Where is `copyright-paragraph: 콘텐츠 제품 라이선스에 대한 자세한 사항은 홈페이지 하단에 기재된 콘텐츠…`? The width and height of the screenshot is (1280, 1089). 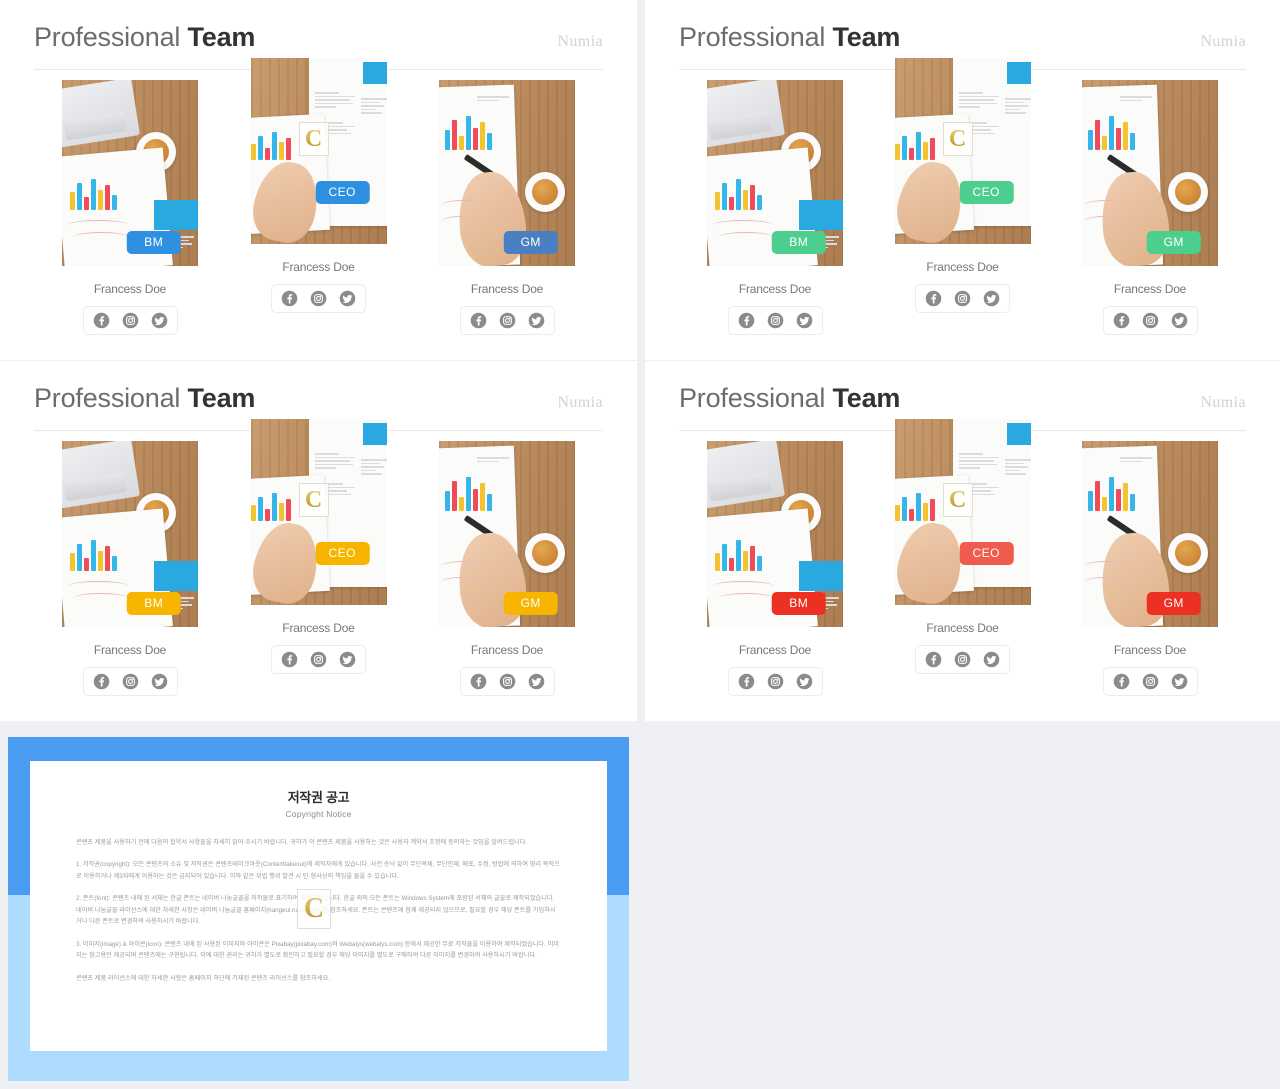
copyright-paragraph: 콘텐츠 제품 라이선스에 대한 자세한 사항은 홈페이지 하단에 기재된 콘텐츠… is located at coordinates (203, 978).